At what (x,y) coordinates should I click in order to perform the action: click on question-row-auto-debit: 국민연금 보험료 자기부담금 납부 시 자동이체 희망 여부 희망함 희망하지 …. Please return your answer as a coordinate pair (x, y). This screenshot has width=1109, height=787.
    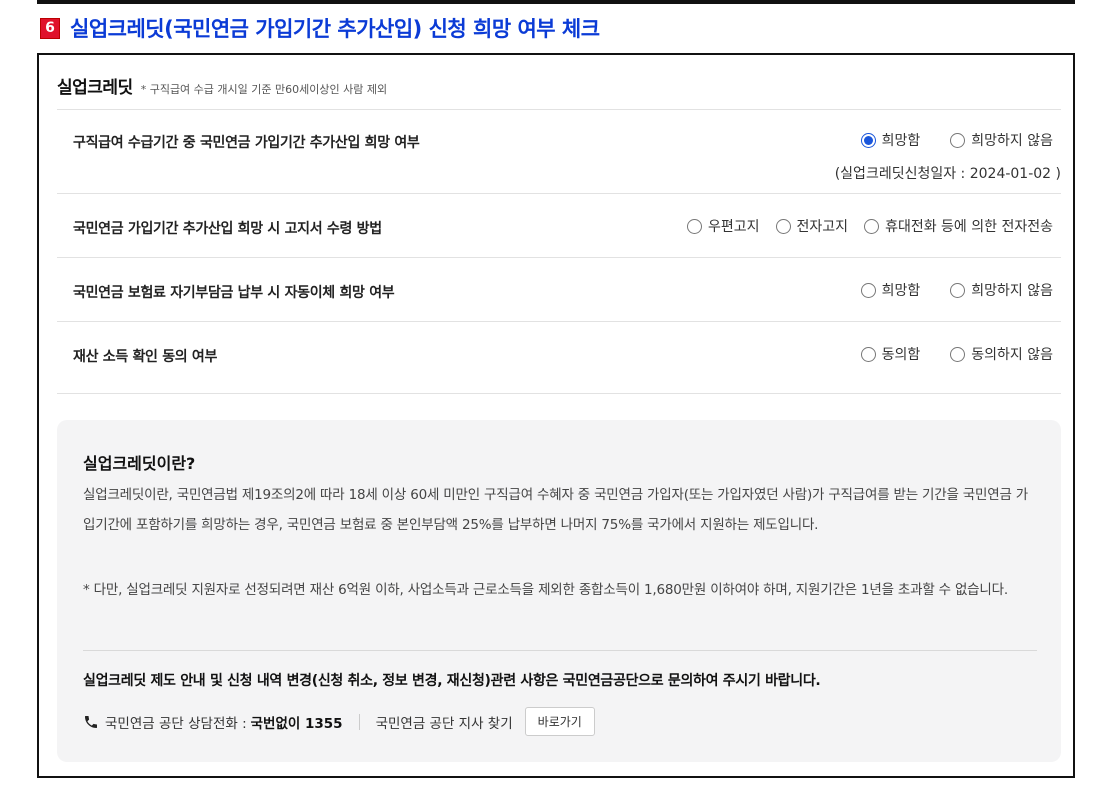
    Looking at the image, I should click on (559, 290).